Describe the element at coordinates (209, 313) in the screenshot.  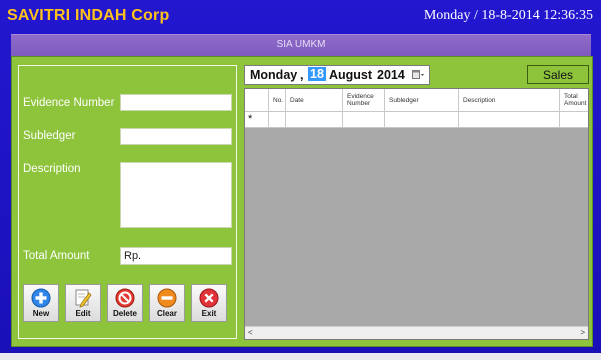
I see `exit-button-label: Exit` at that location.